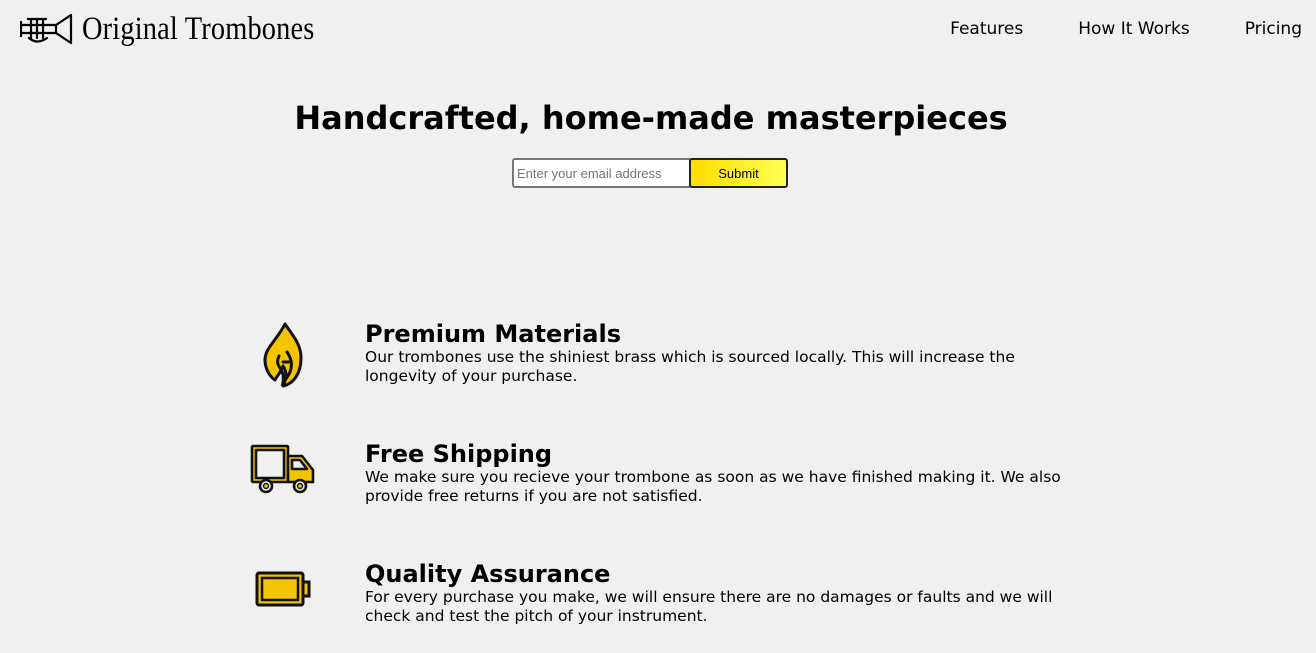 Image resolution: width=1316 pixels, height=653 pixels. I want to click on hero-title: Handcrafted, home-made masterpieces, so click(651, 118).